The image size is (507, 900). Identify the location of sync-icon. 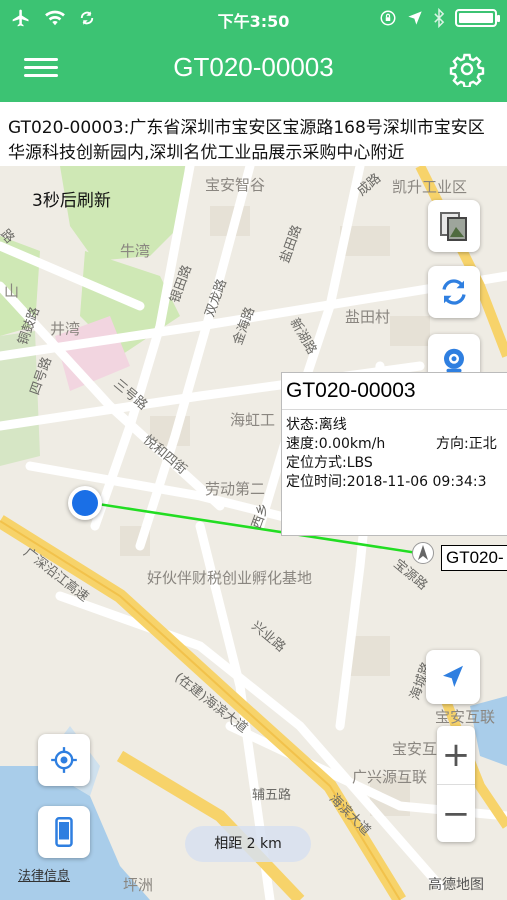
(454, 292).